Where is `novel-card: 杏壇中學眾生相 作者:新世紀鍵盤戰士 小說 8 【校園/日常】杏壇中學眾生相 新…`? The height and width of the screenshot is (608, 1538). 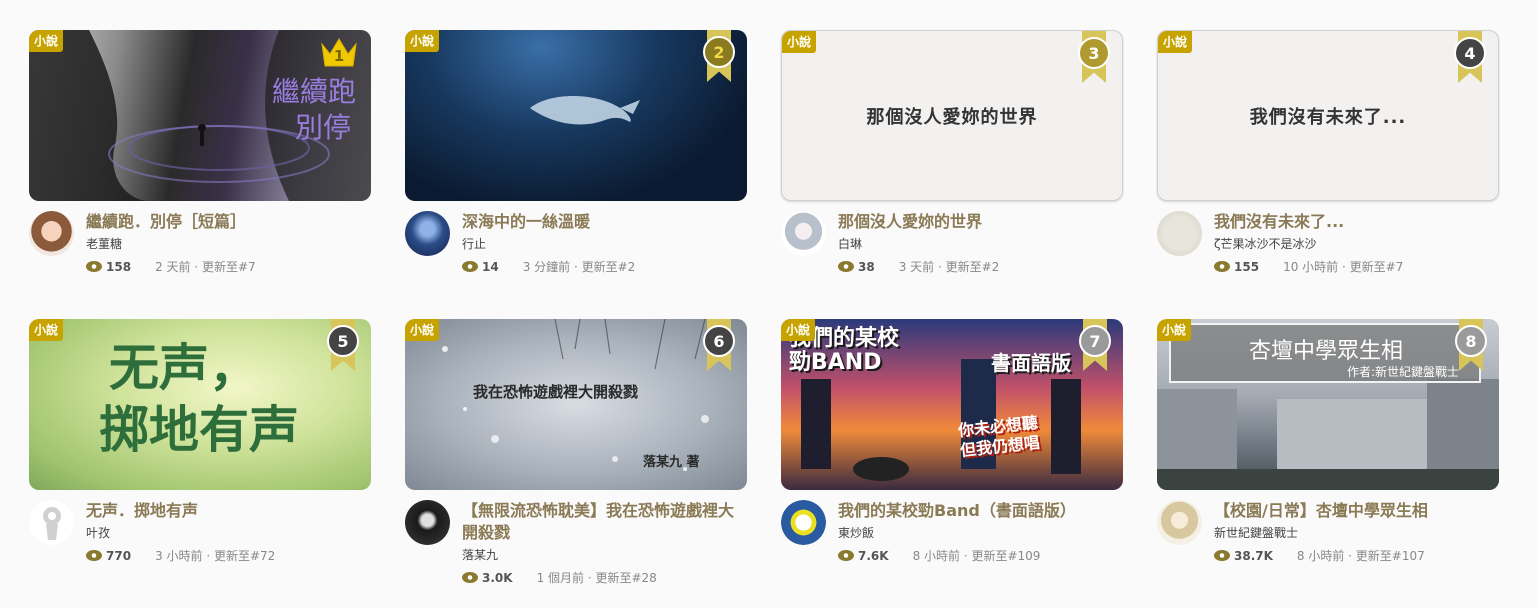 novel-card: 杏壇中學眾生相 作者:新世紀鍵盤戰士 小說 8 【校園/日常】杏壇中學眾生相 新… is located at coordinates (1328, 463).